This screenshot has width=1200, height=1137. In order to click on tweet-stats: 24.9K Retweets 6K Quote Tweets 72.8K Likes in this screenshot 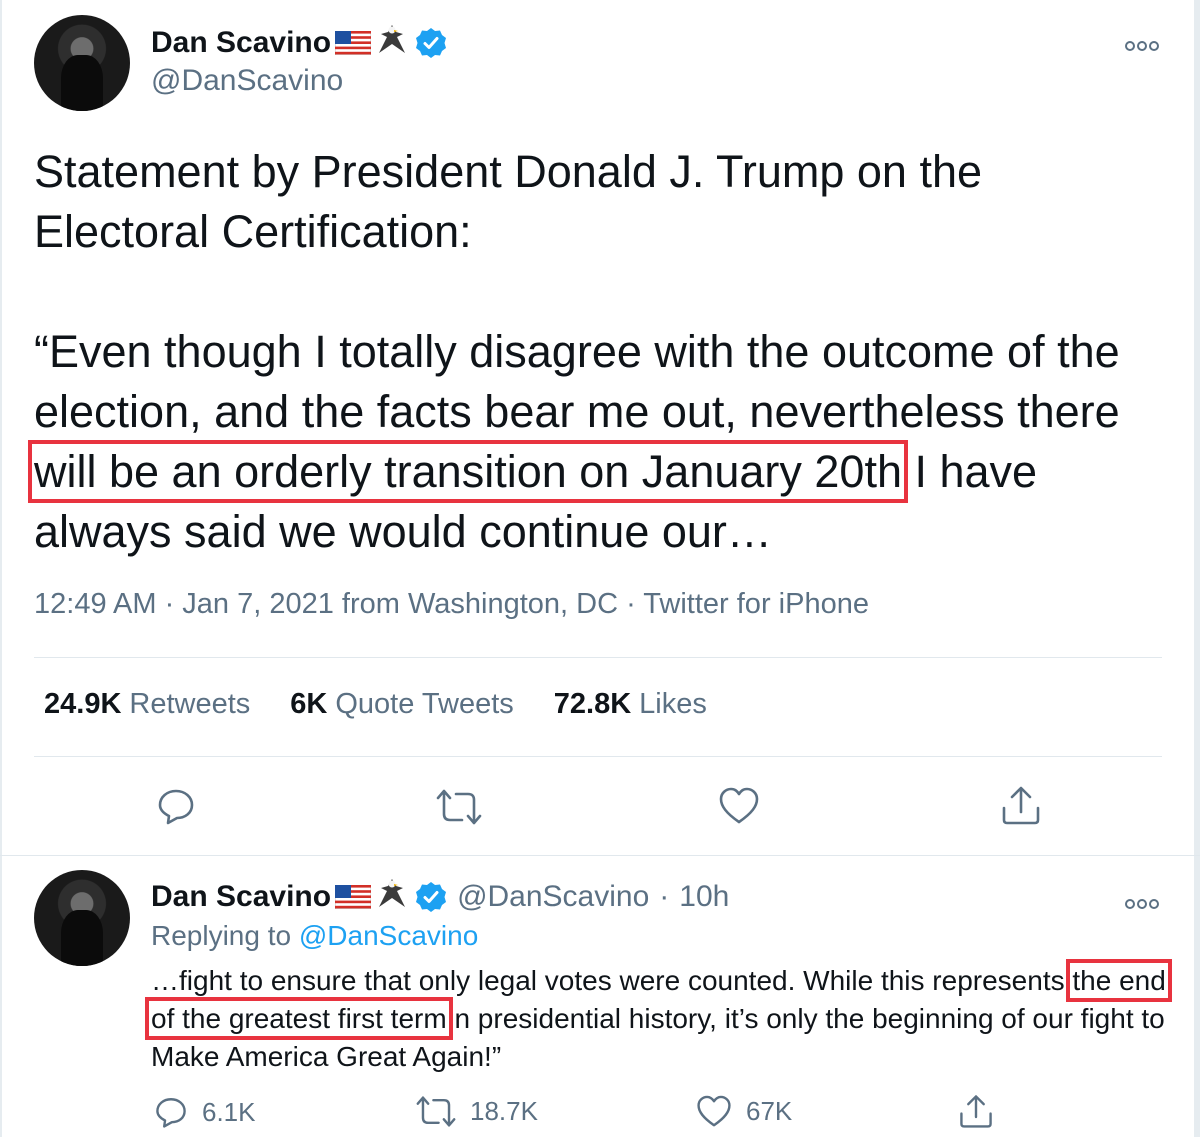, I will do `click(375, 704)`.